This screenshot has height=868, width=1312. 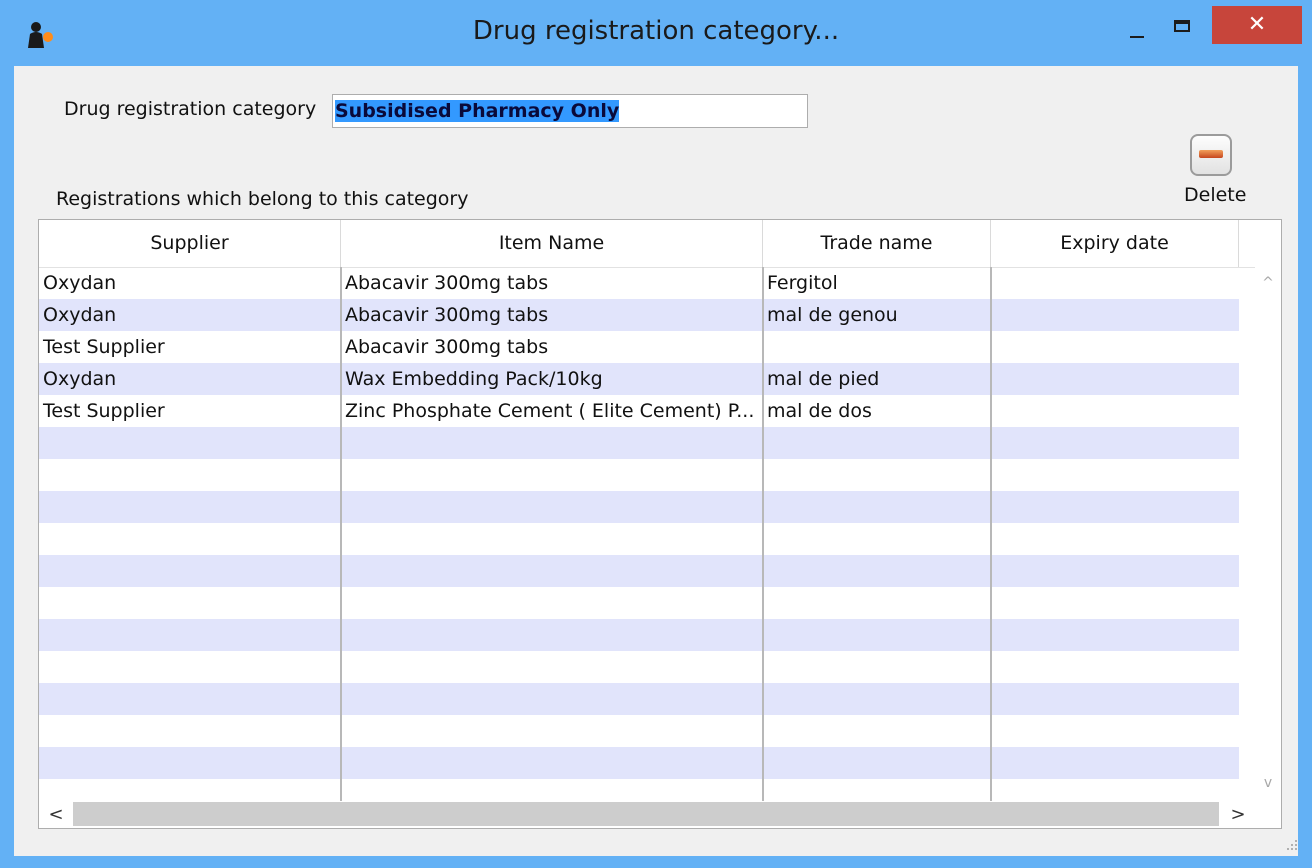 I want to click on scroll-left-arrow-icon: <, so click(x=56, y=814).